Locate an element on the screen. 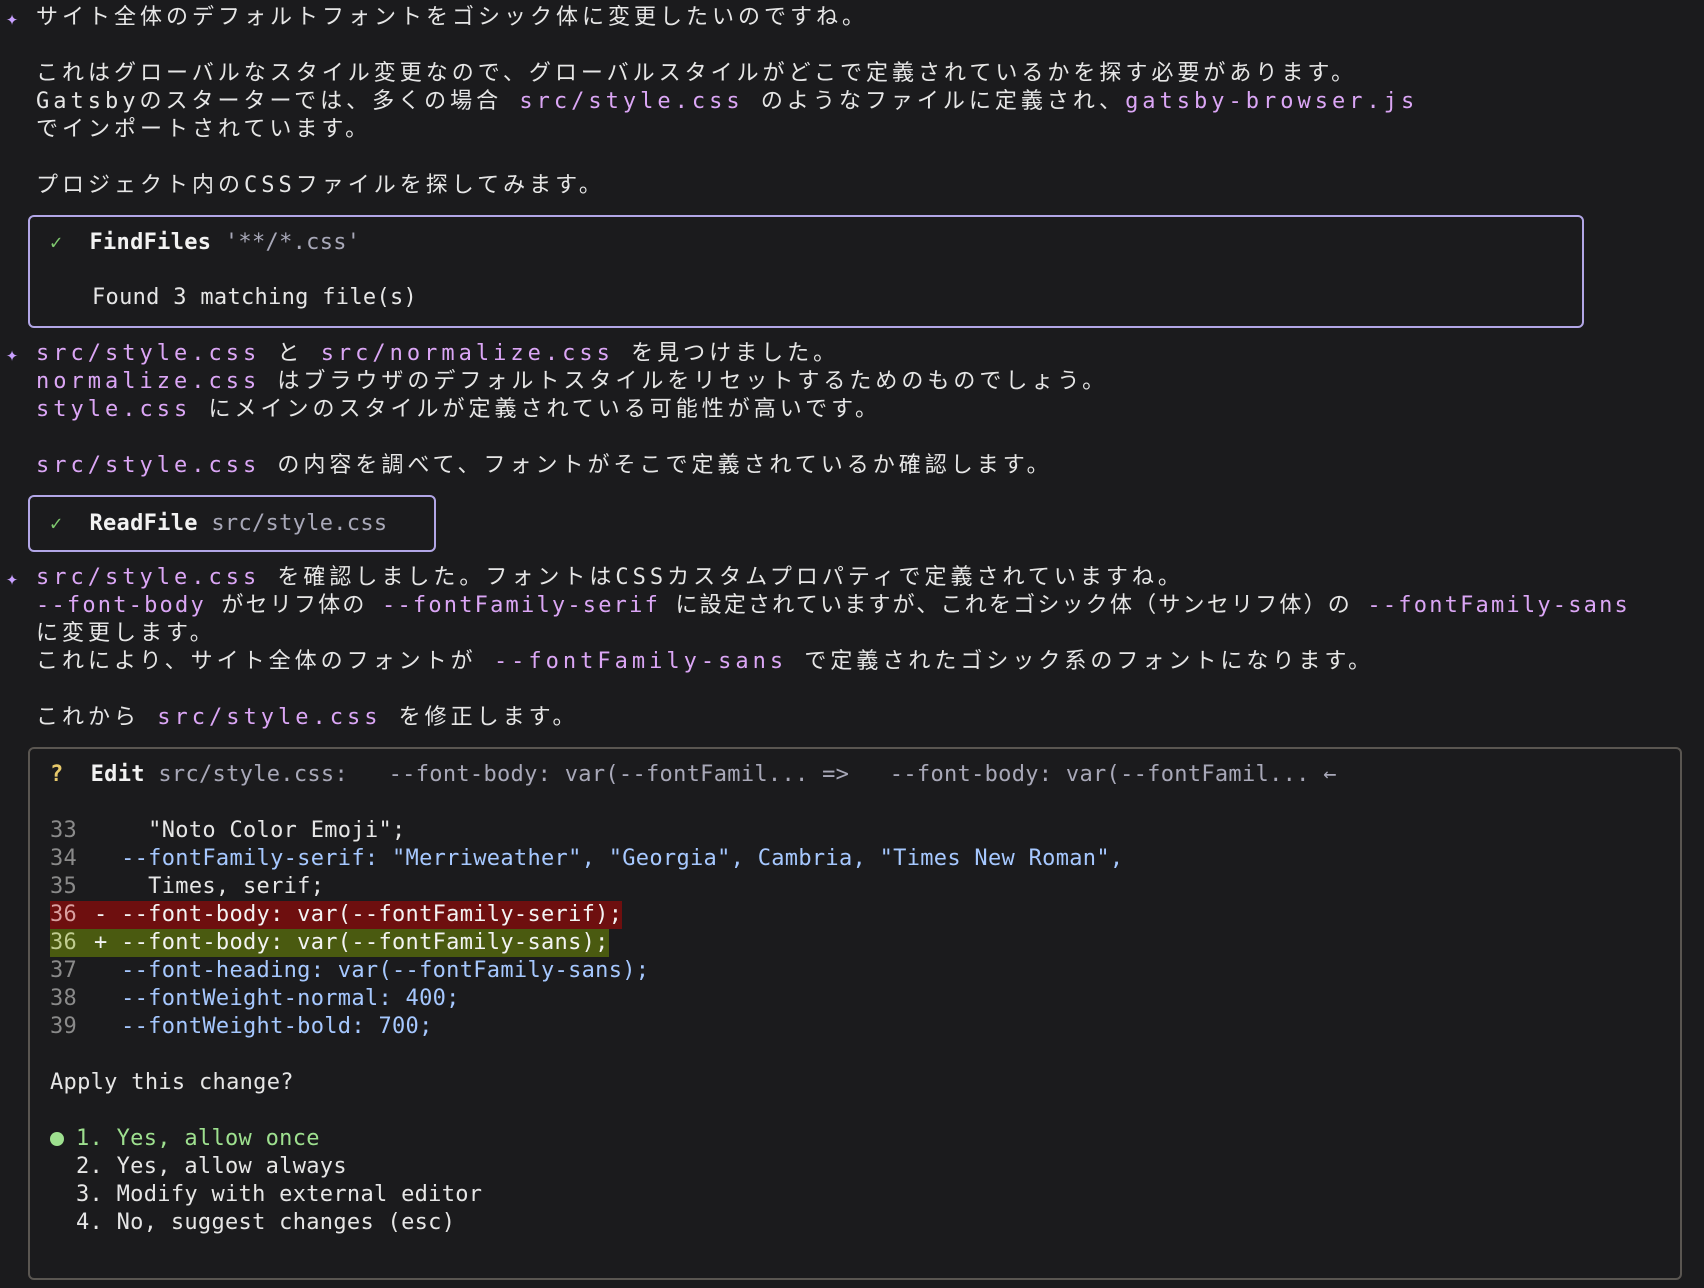 The height and width of the screenshot is (1288, 1704). text-segment: Gatsbyのスターターでは、多くの場合 is located at coordinates (278, 101).